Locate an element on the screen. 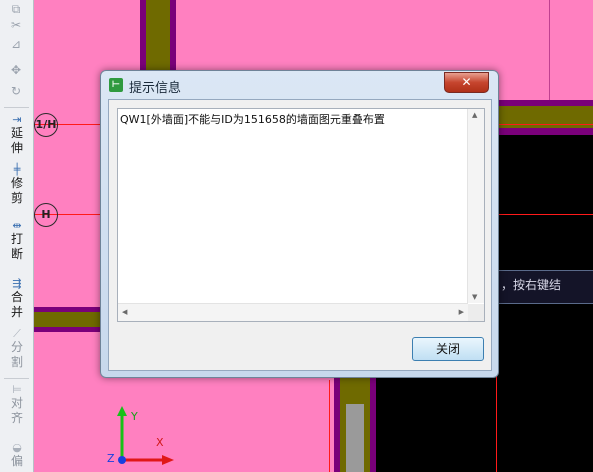 The width and height of the screenshot is (593, 472). message-text: QW1[外墙面]不能与ID为151658的墙面图元重叠布置 is located at coordinates (252, 119).